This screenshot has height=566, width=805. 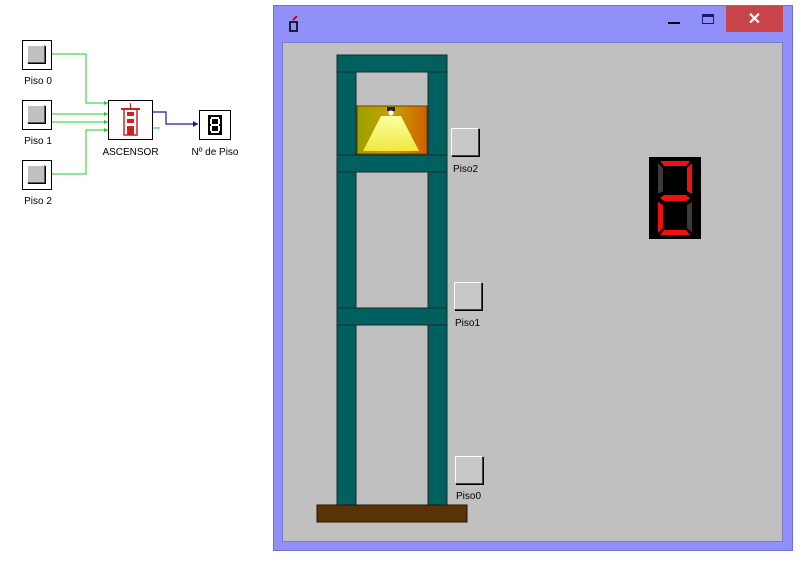 I want to click on input-label-piso-2: Piso 2, so click(x=38, y=201).